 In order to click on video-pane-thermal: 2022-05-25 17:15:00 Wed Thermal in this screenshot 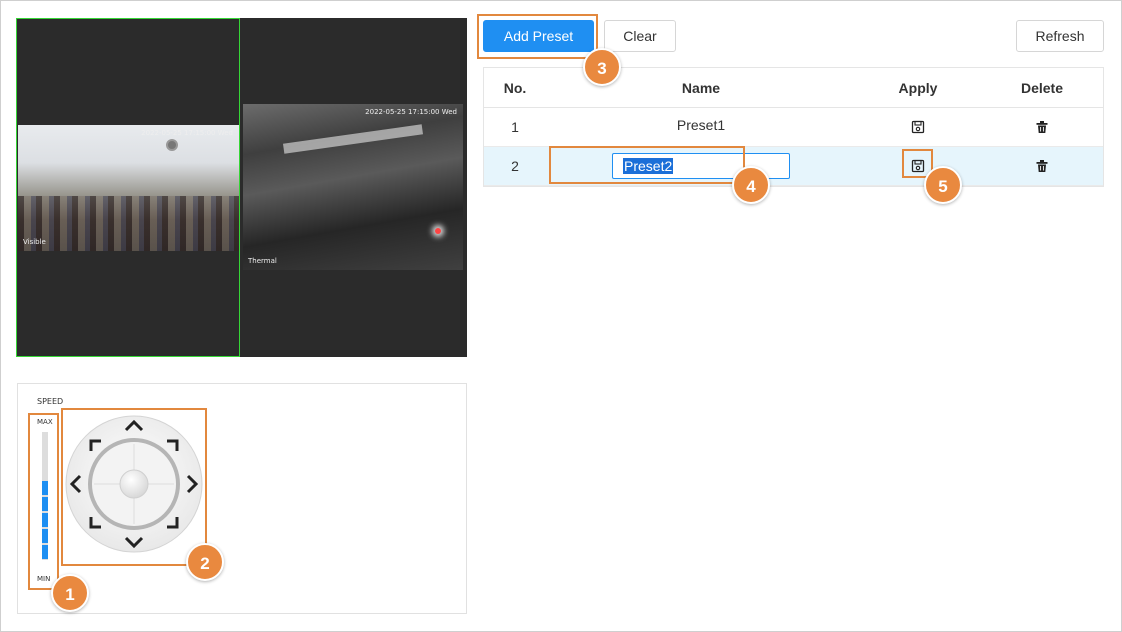, I will do `click(353, 187)`.